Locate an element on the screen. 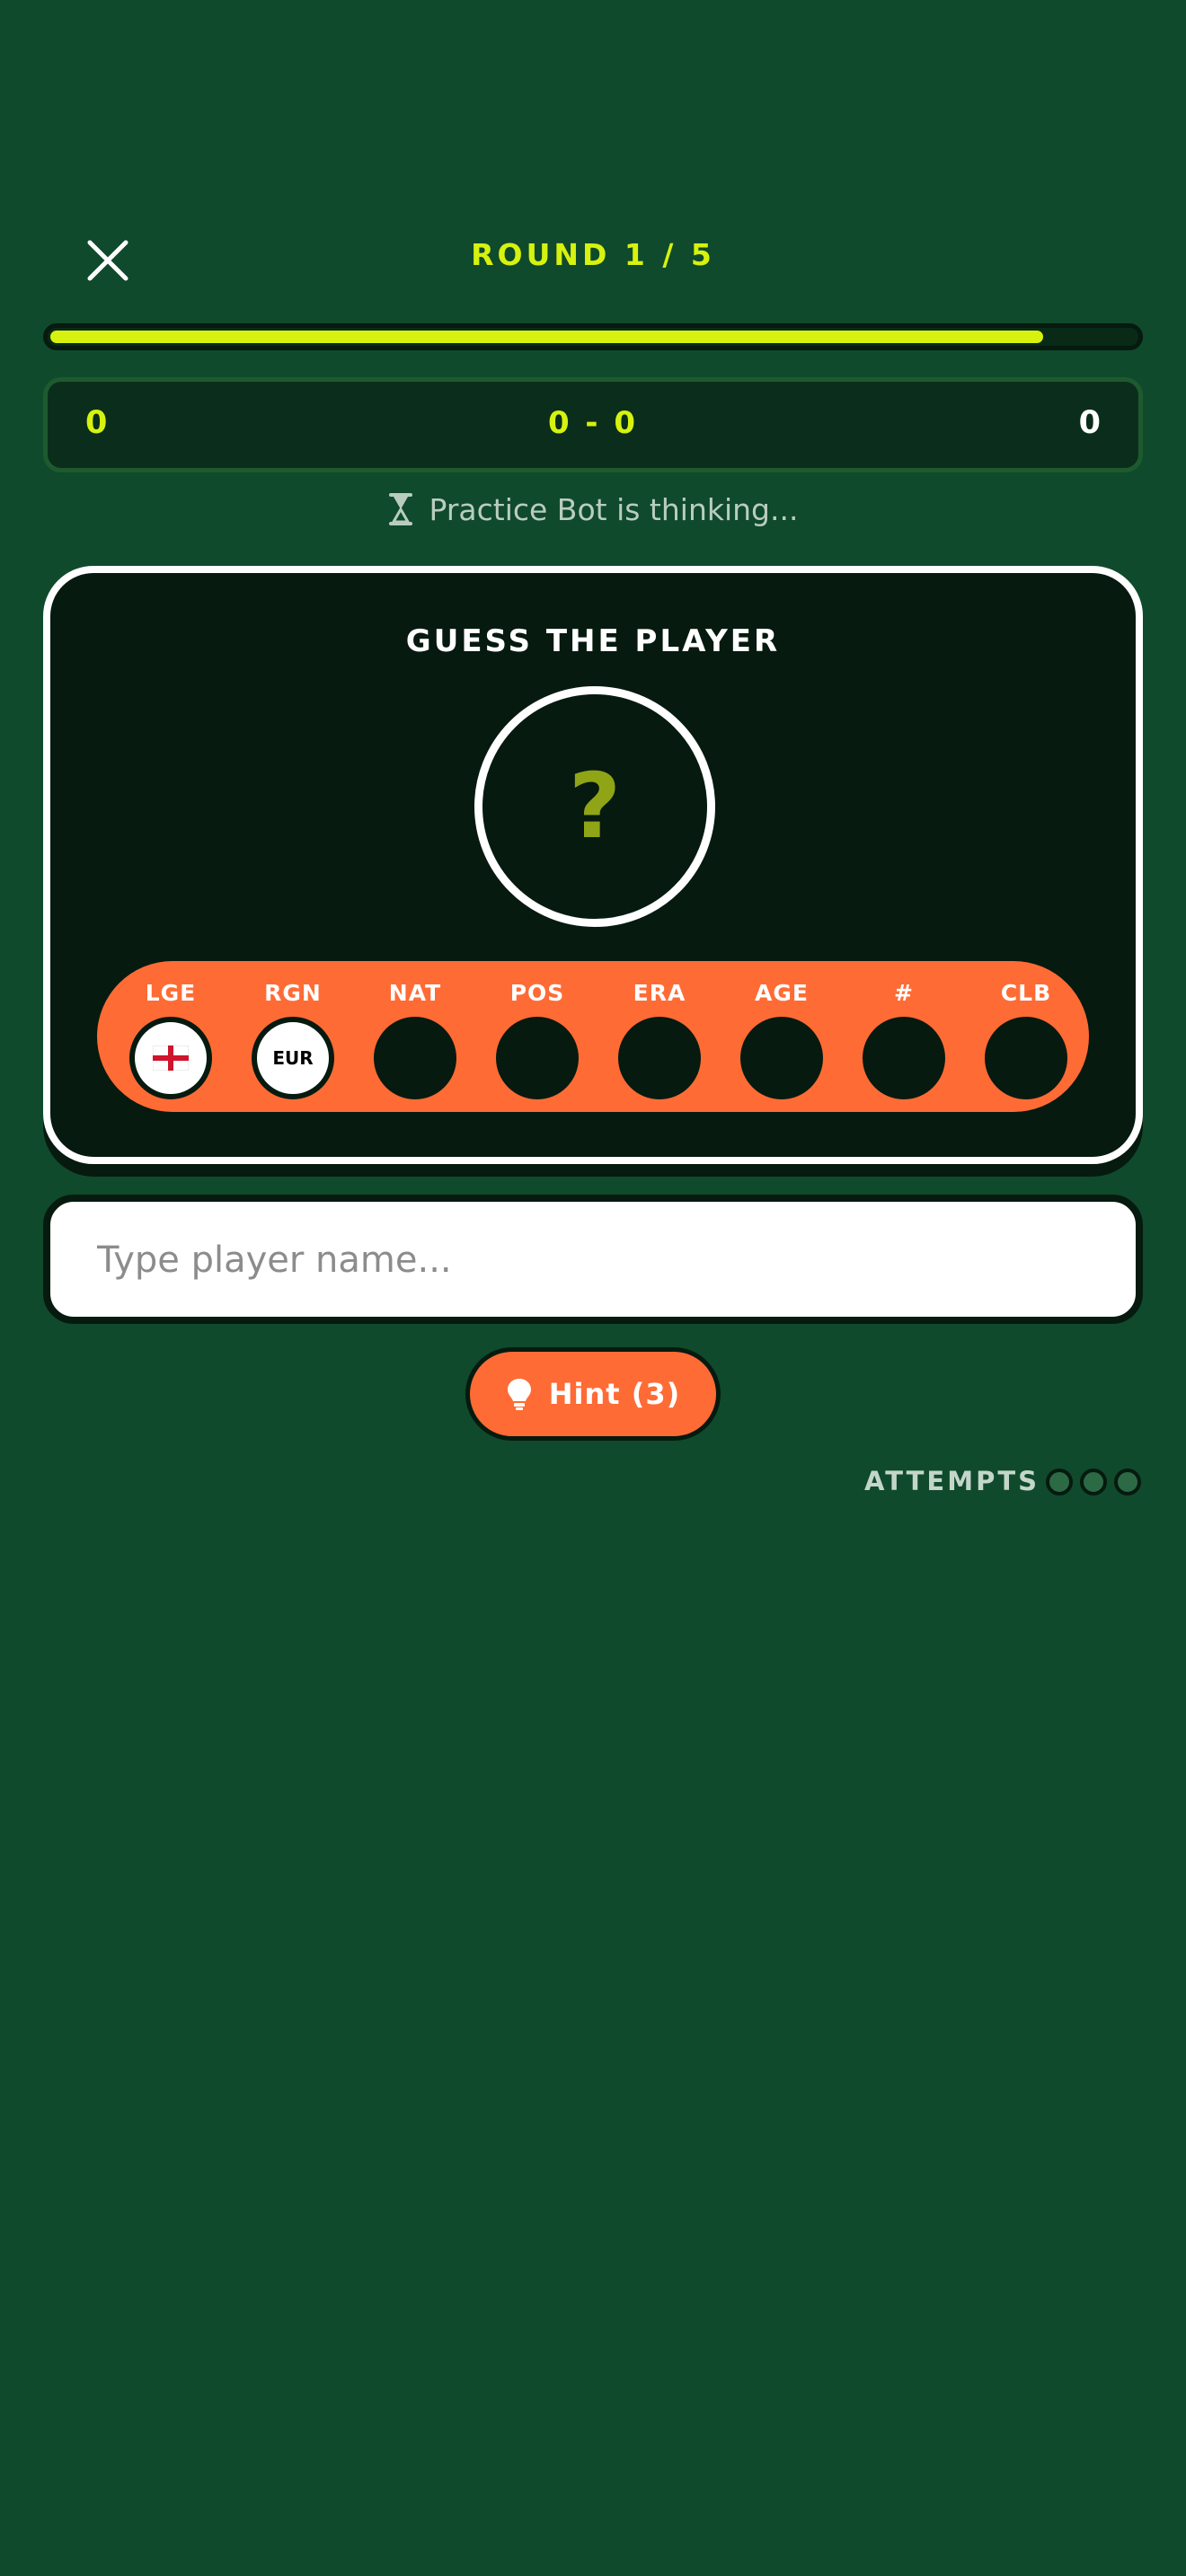 The height and width of the screenshot is (2576, 1186). player-name-input-wrapper is located at coordinates (593, 1259).